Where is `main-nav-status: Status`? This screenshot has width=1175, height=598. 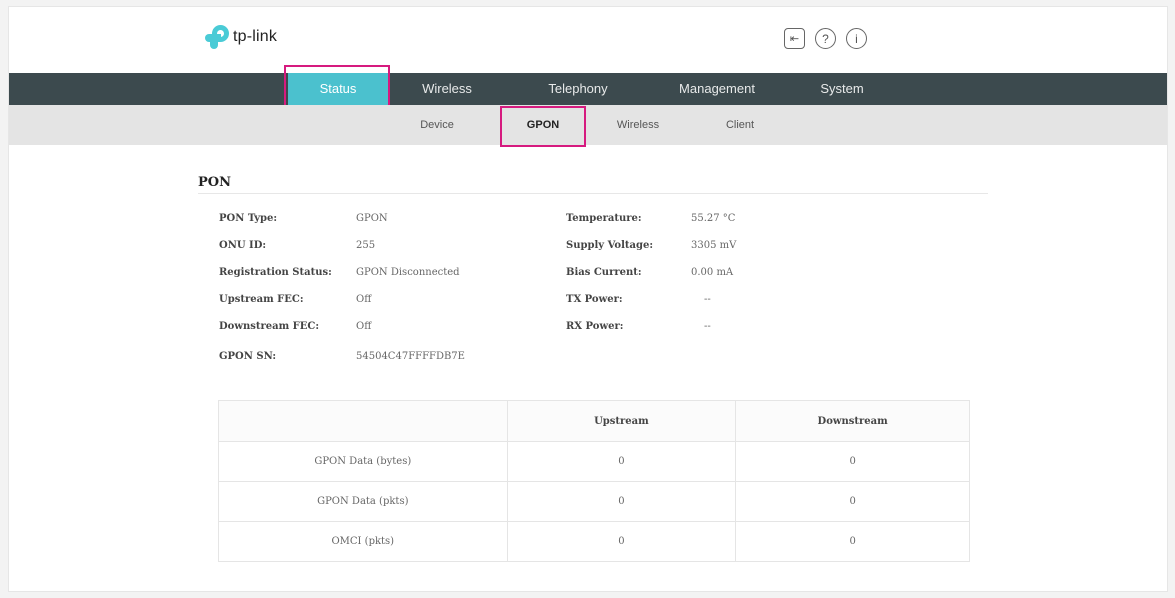
main-nav-status: Status is located at coordinates (338, 89).